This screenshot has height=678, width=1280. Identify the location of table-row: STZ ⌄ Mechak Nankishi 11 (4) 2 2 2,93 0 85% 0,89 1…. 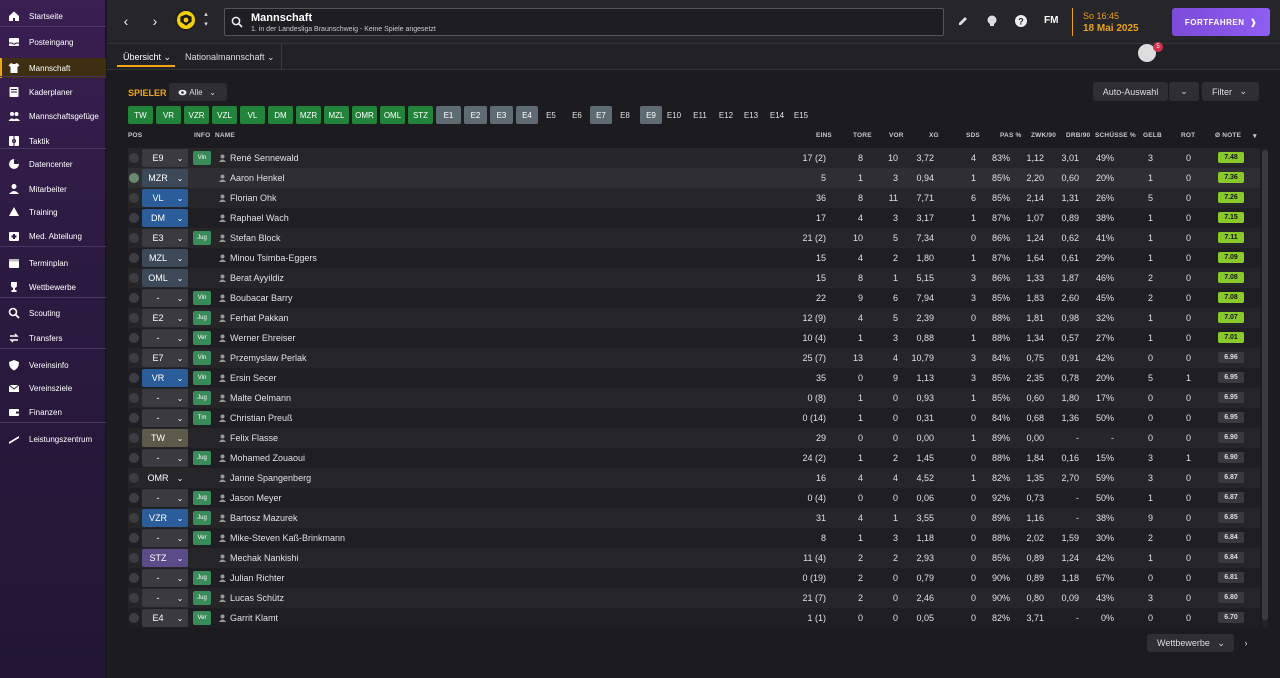
(694, 558).